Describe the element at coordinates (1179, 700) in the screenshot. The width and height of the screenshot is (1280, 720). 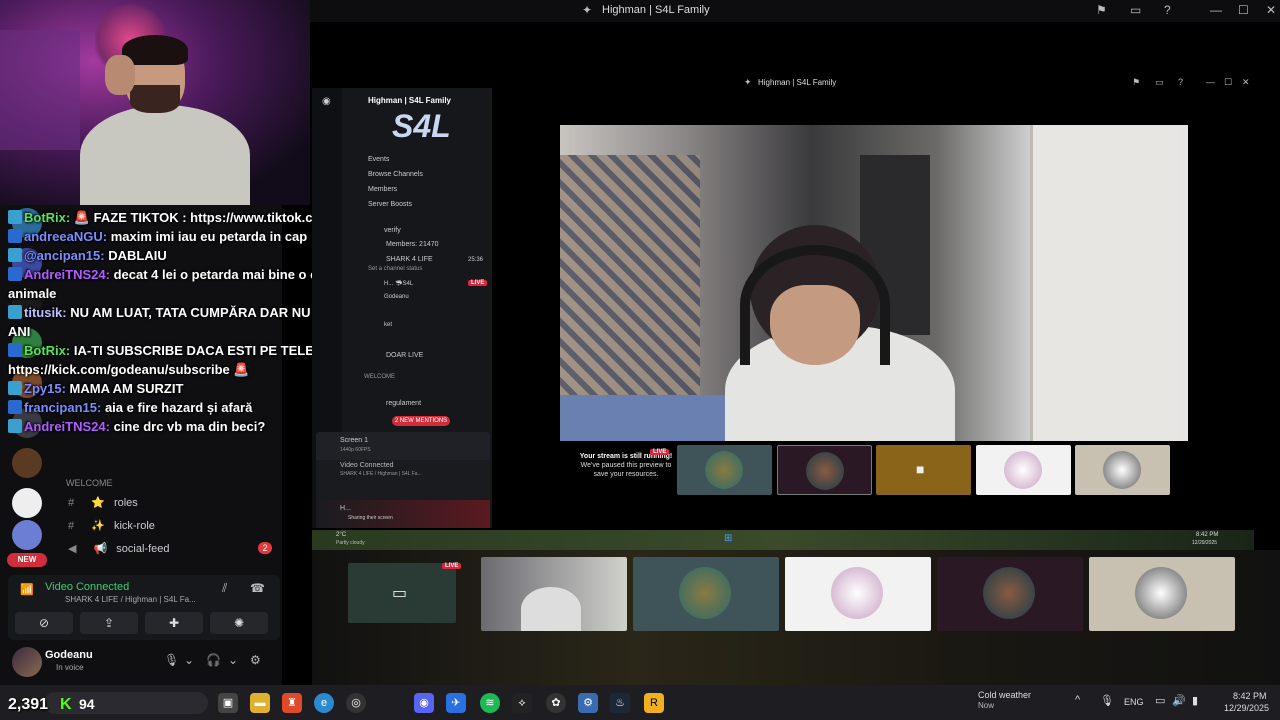
I see `volume-icon: 🔊` at that location.